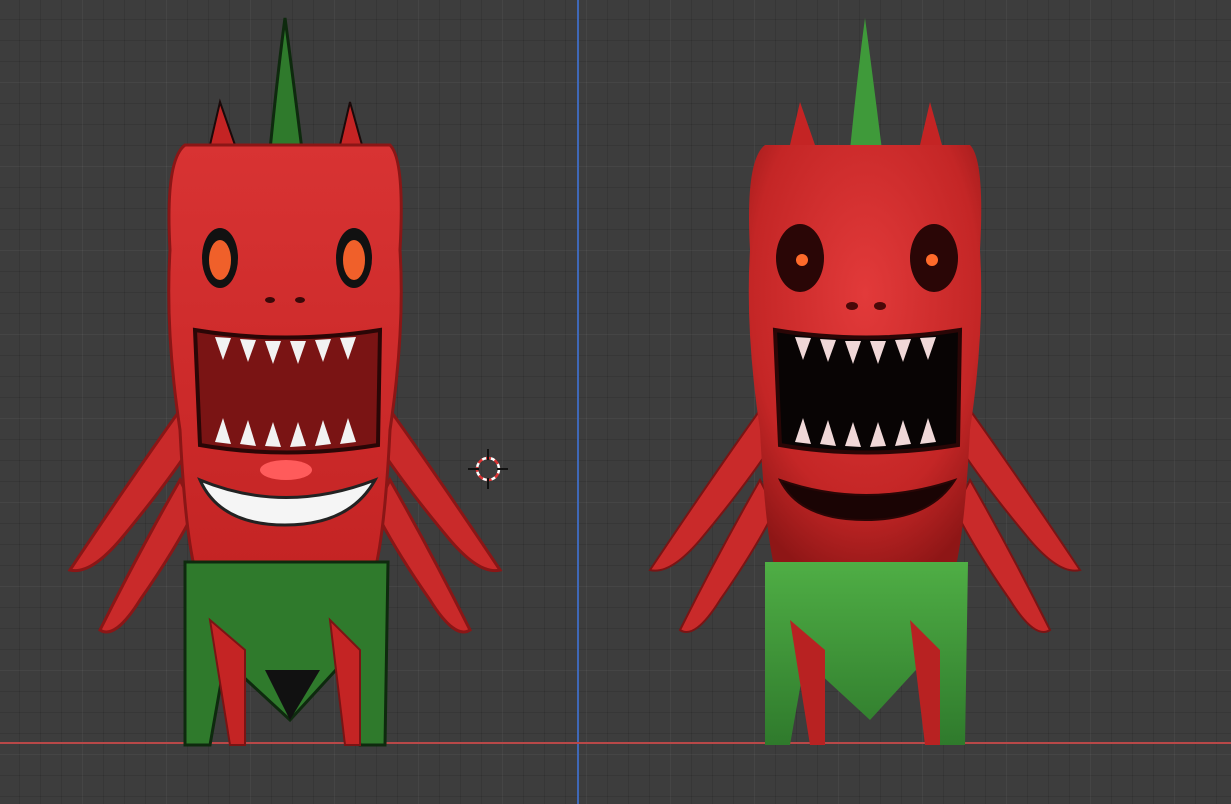 The width and height of the screenshot is (1231, 804). What do you see at coordinates (286, 470) in the screenshot?
I see `tongue-spot` at bounding box center [286, 470].